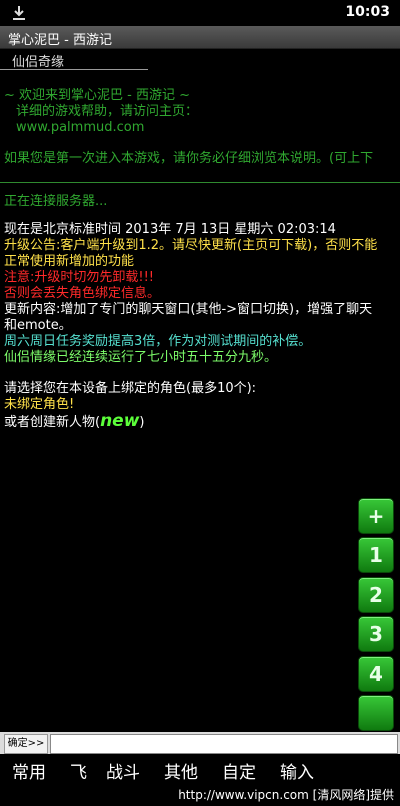  What do you see at coordinates (119, 421) in the screenshot?
I see `new-character-link: new` at bounding box center [119, 421].